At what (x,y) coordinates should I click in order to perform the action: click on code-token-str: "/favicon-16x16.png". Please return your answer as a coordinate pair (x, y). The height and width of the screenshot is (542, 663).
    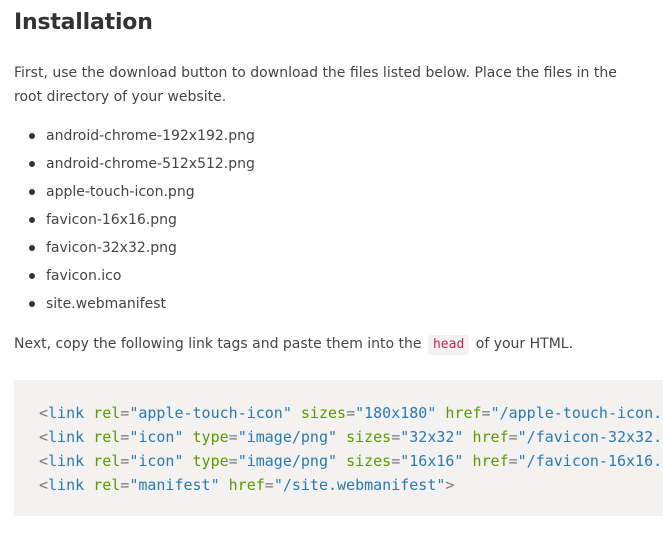
    Looking at the image, I should click on (590, 461).